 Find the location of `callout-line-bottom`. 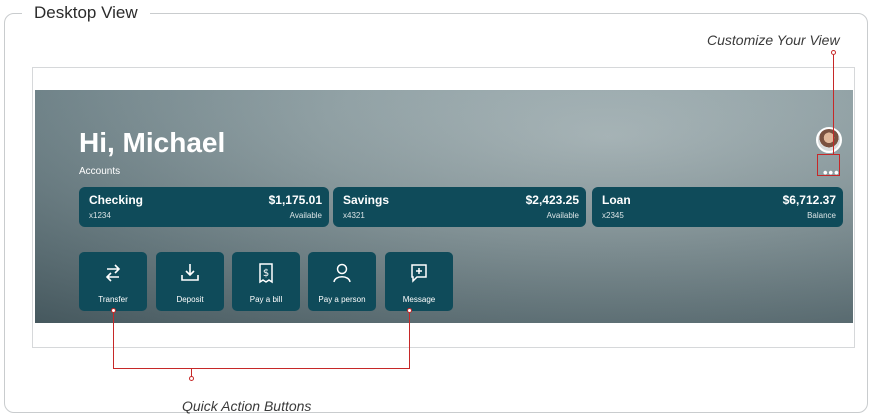

callout-line-bottom is located at coordinates (261, 368).